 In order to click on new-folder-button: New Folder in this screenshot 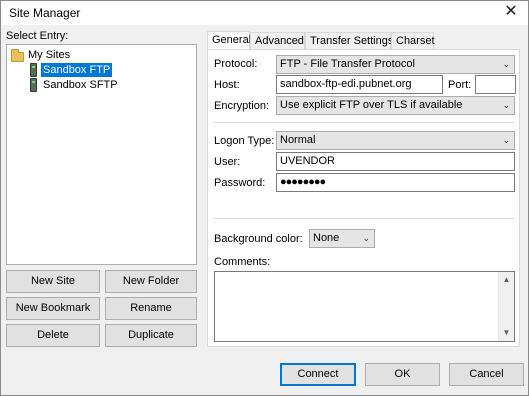, I will do `click(151, 281)`.